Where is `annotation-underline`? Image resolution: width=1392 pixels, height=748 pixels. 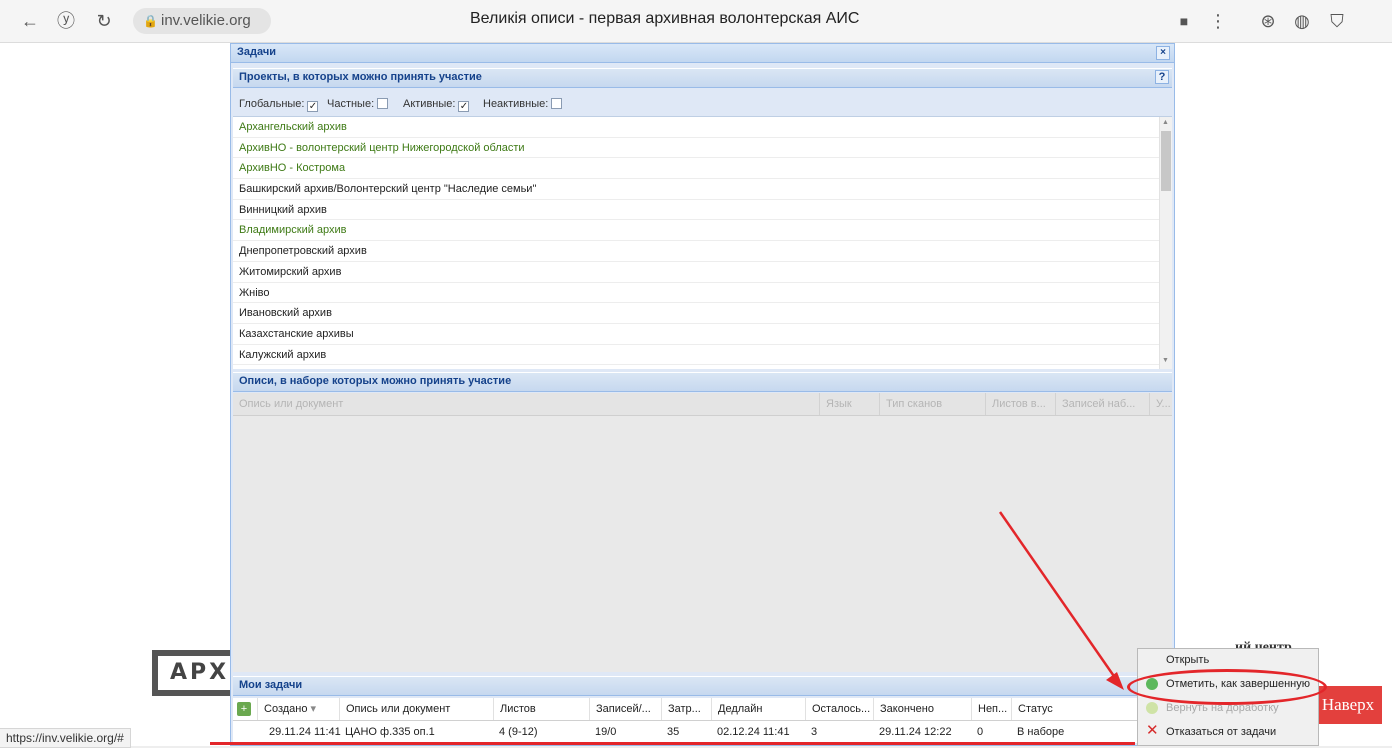 annotation-underline is located at coordinates (672, 743).